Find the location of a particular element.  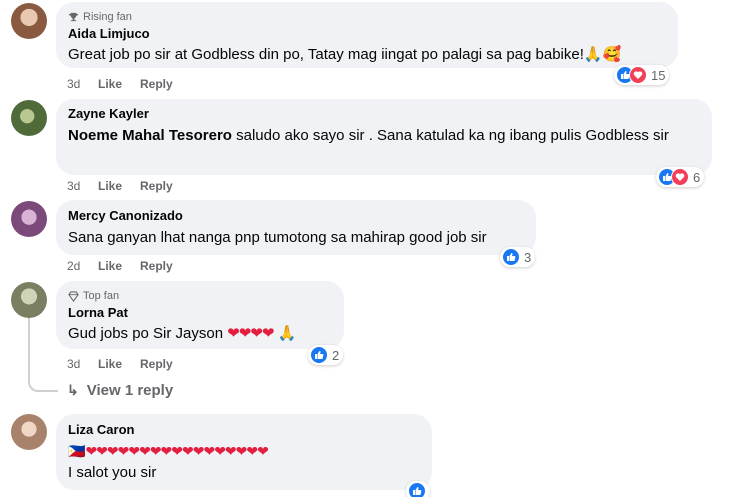

view-replies-link: ↳ View 1 reply is located at coordinates (120, 390).